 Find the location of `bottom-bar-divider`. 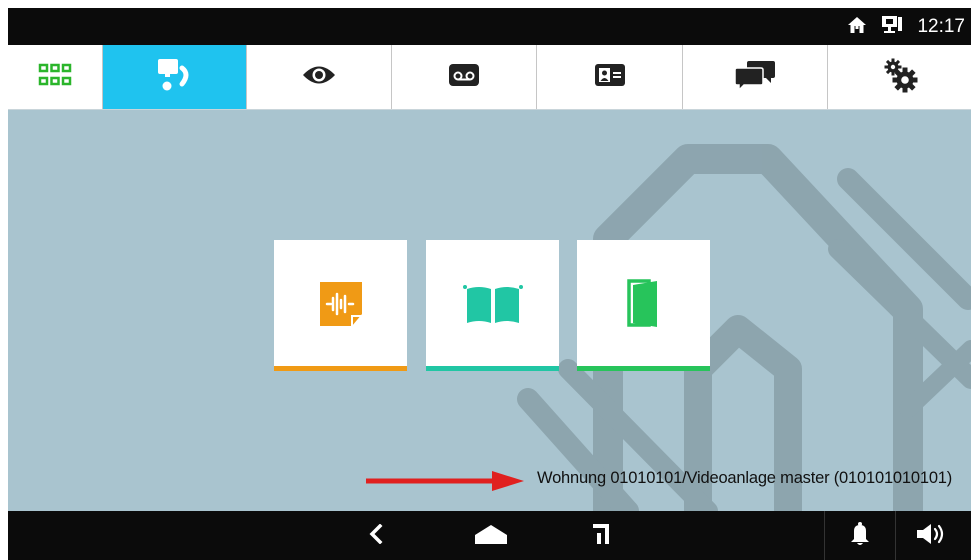

bottom-bar-divider is located at coordinates (824, 535).